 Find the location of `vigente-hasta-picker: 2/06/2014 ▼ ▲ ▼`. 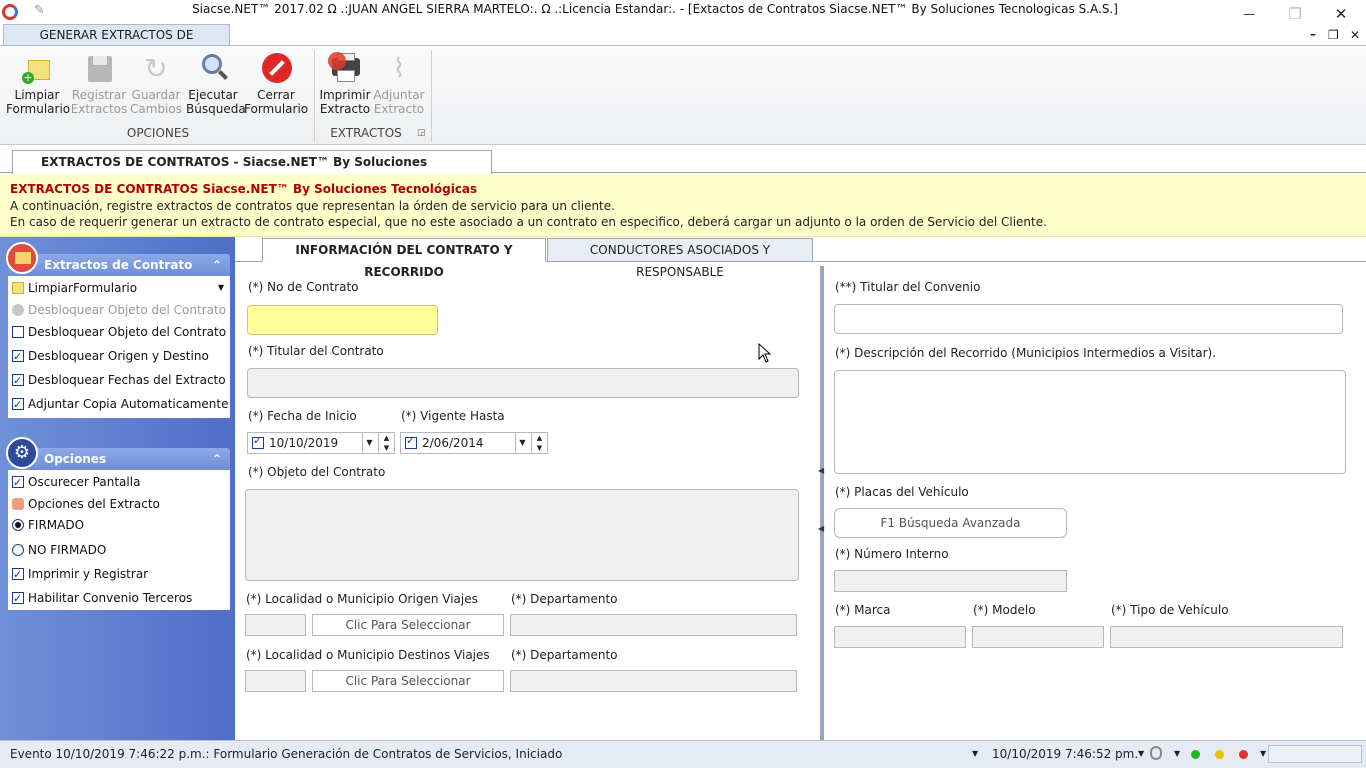

vigente-hasta-picker: 2/06/2014 ▼ ▲ ▼ is located at coordinates (474, 443).